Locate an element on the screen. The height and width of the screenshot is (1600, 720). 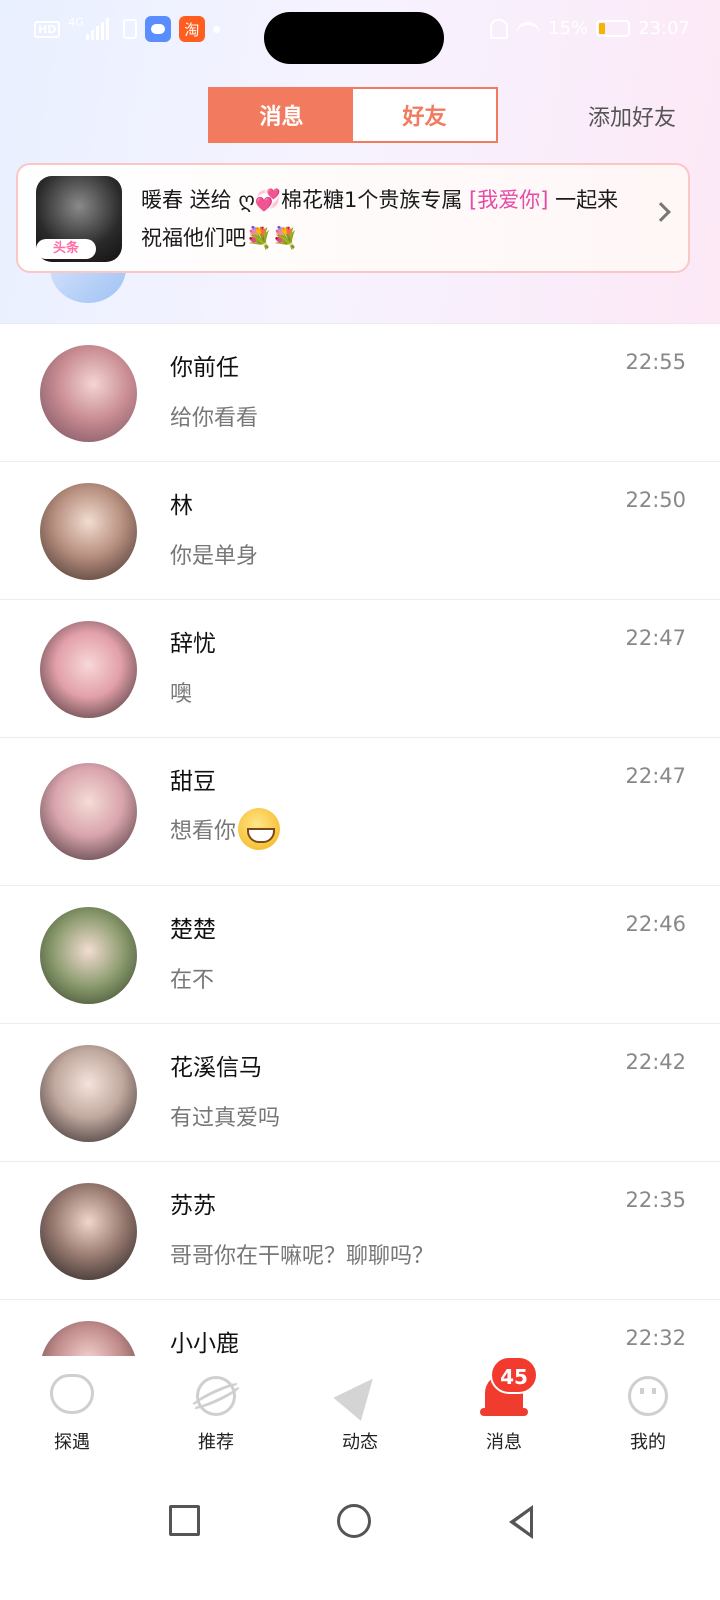
contact-name: 你前任 is located at coordinates (204, 368).